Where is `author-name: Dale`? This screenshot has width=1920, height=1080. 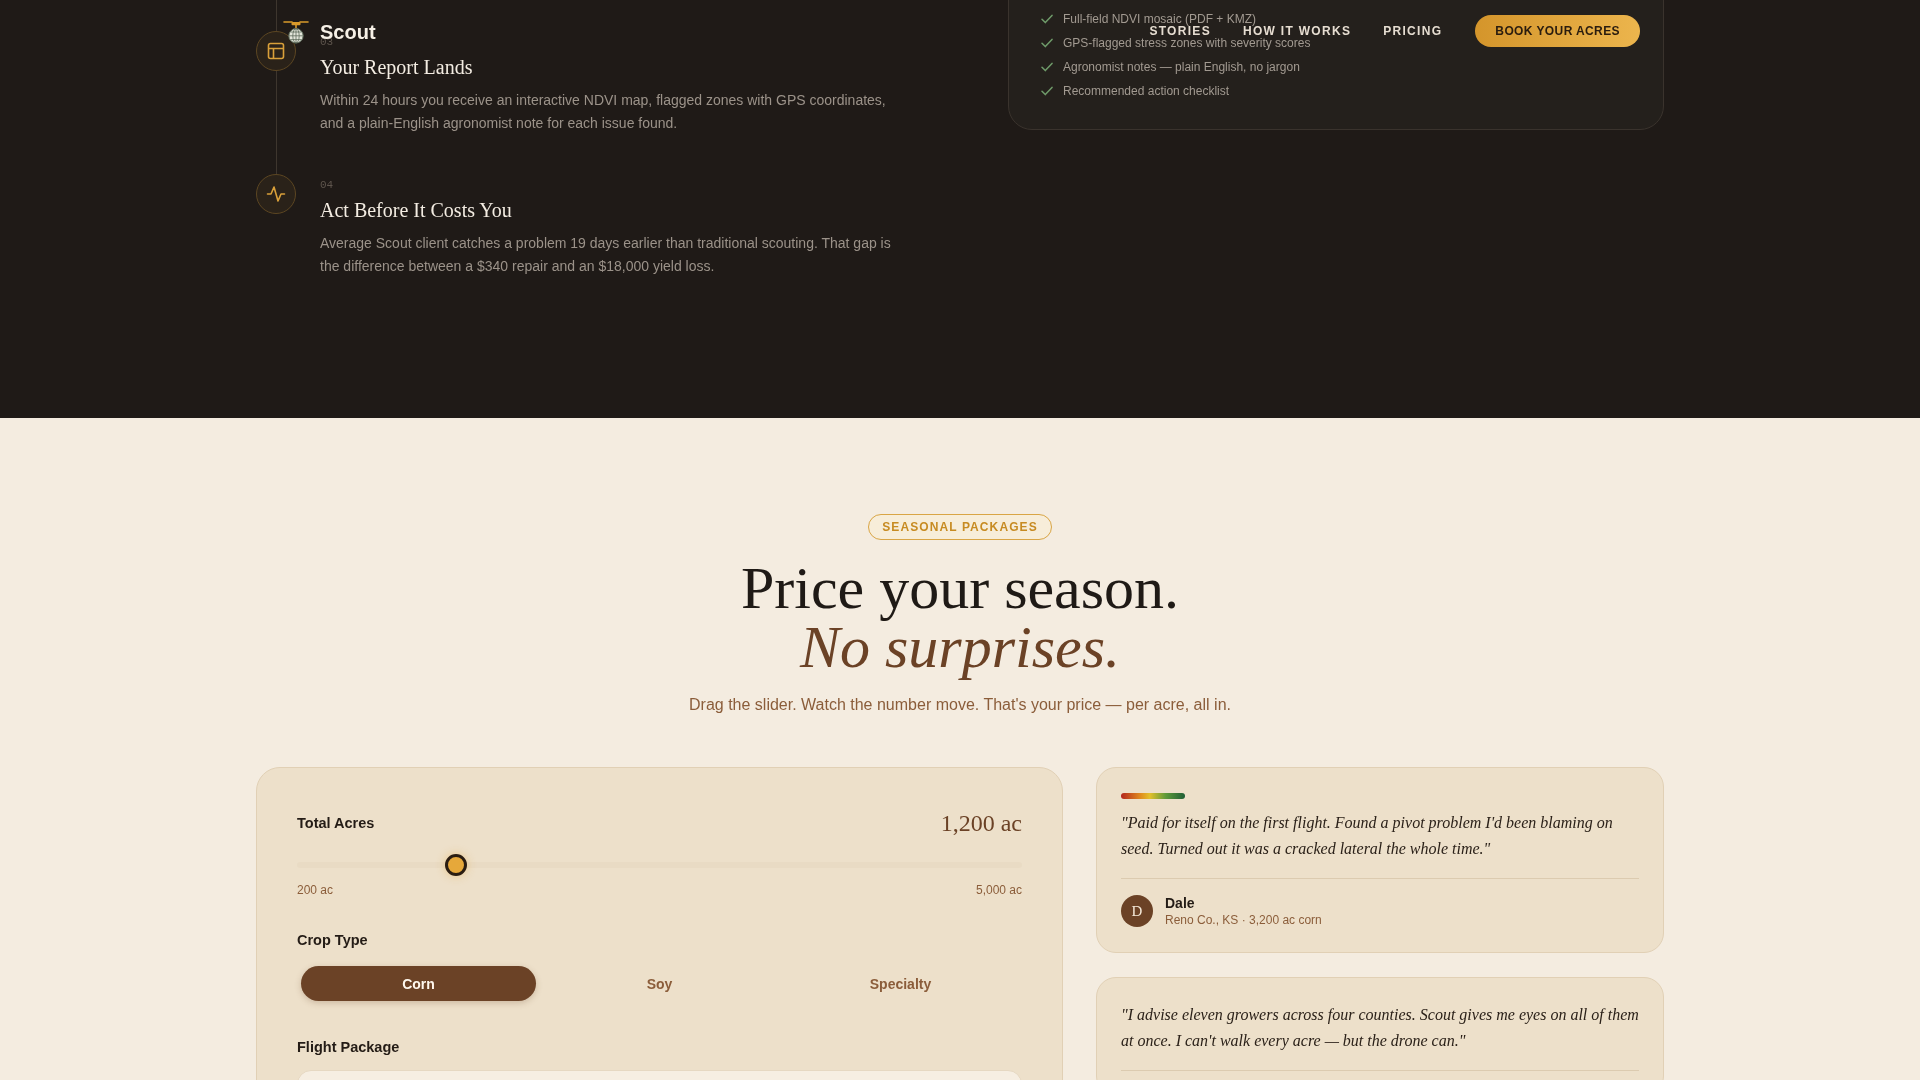
author-name: Dale is located at coordinates (1180, 903).